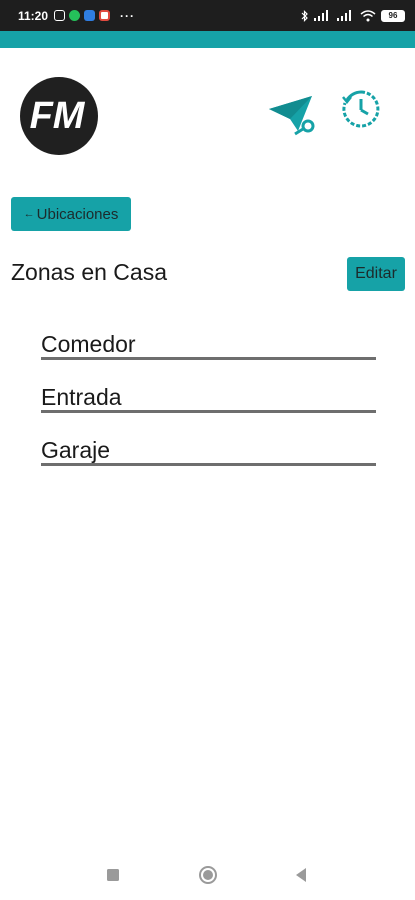 Image resolution: width=415 pixels, height=900 pixels. I want to click on list-item: Entrada, so click(208, 407).